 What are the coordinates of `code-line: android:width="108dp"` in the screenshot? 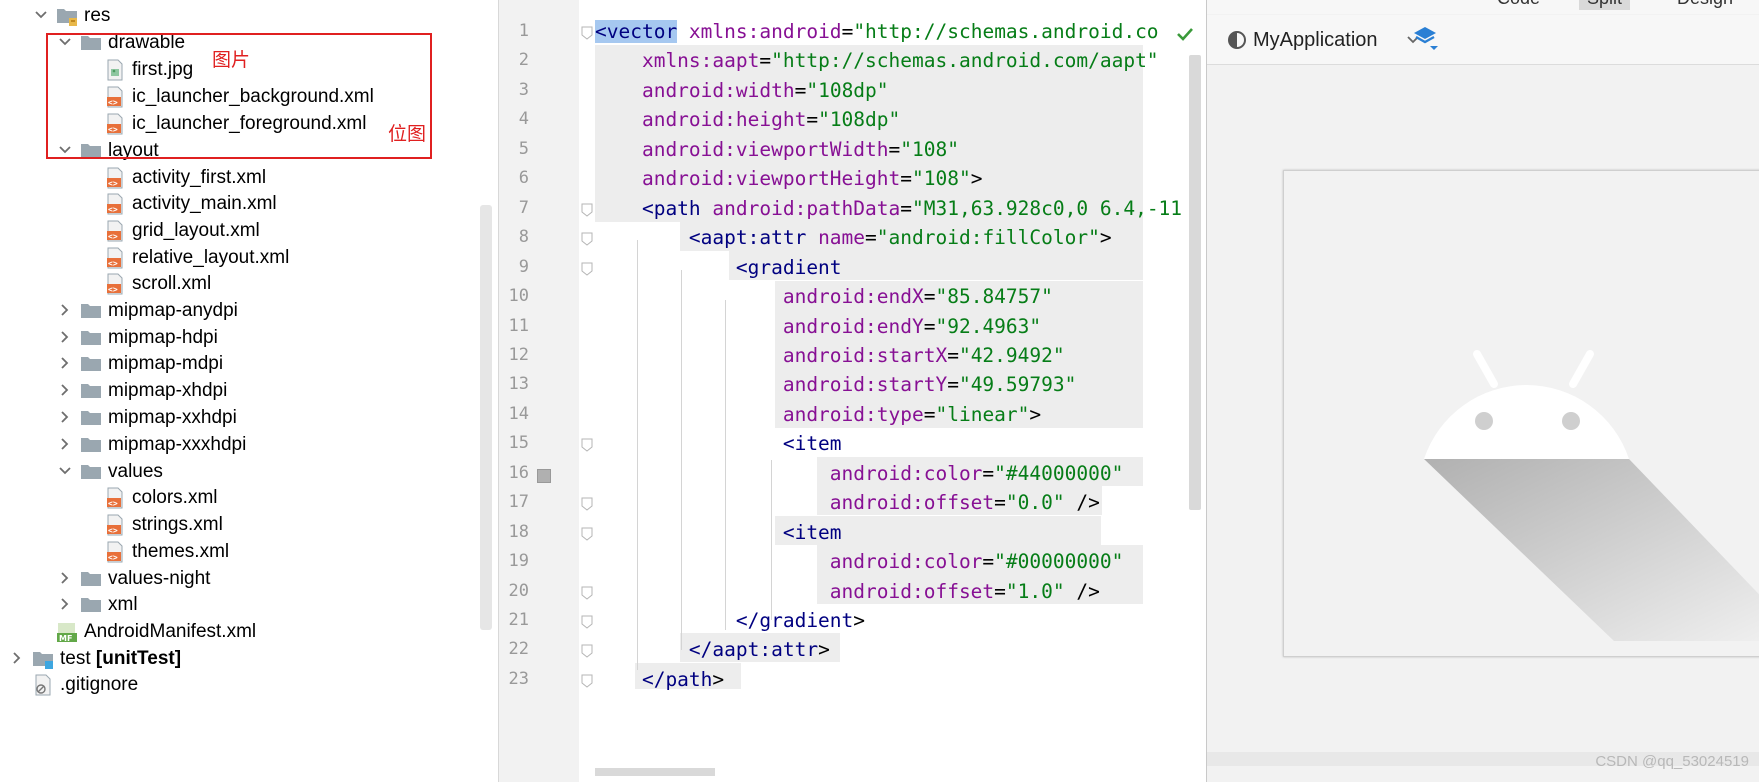 It's located at (742, 90).